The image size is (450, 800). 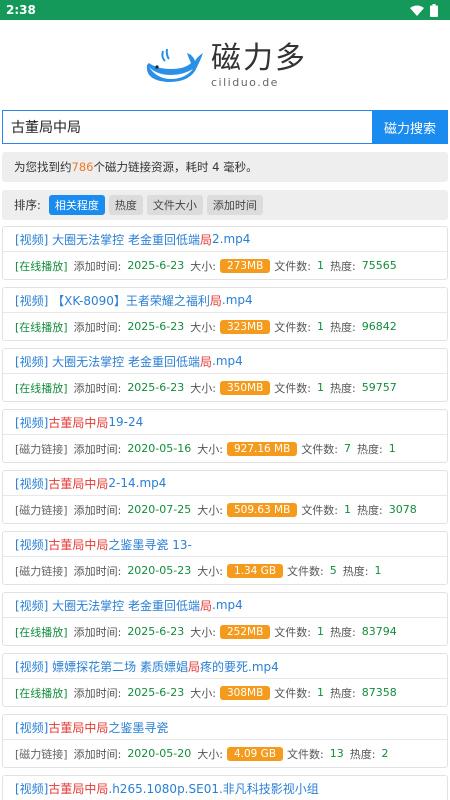 I want to click on sort-label: 排序:, so click(x=27, y=205).